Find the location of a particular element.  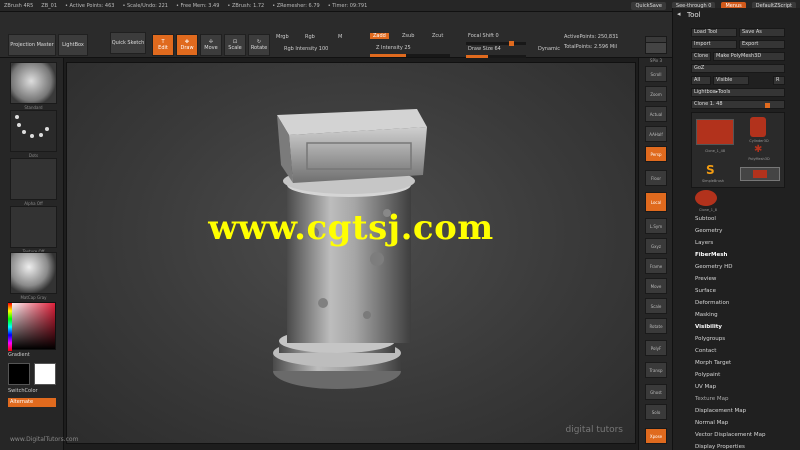

draw-size-slider: Draw Size 64 is located at coordinates (484, 49).